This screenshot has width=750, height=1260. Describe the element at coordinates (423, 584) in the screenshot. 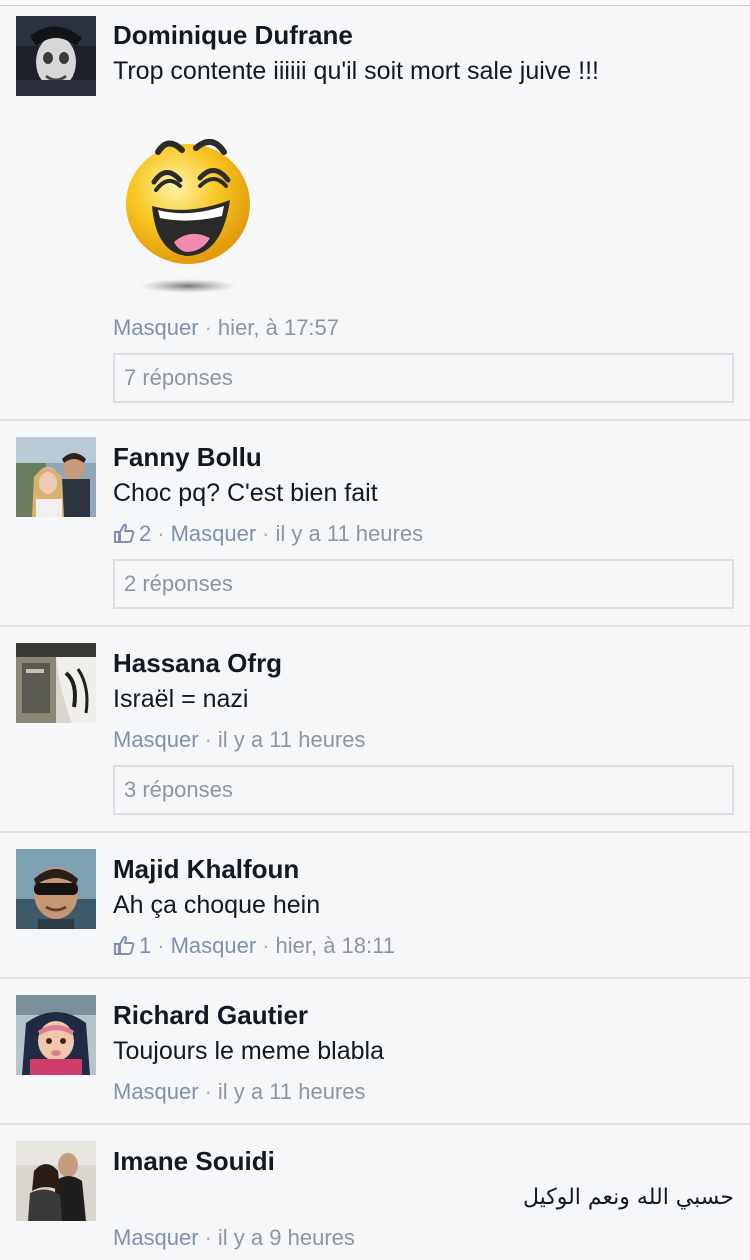

I see `replies-button: 2 réponses` at that location.